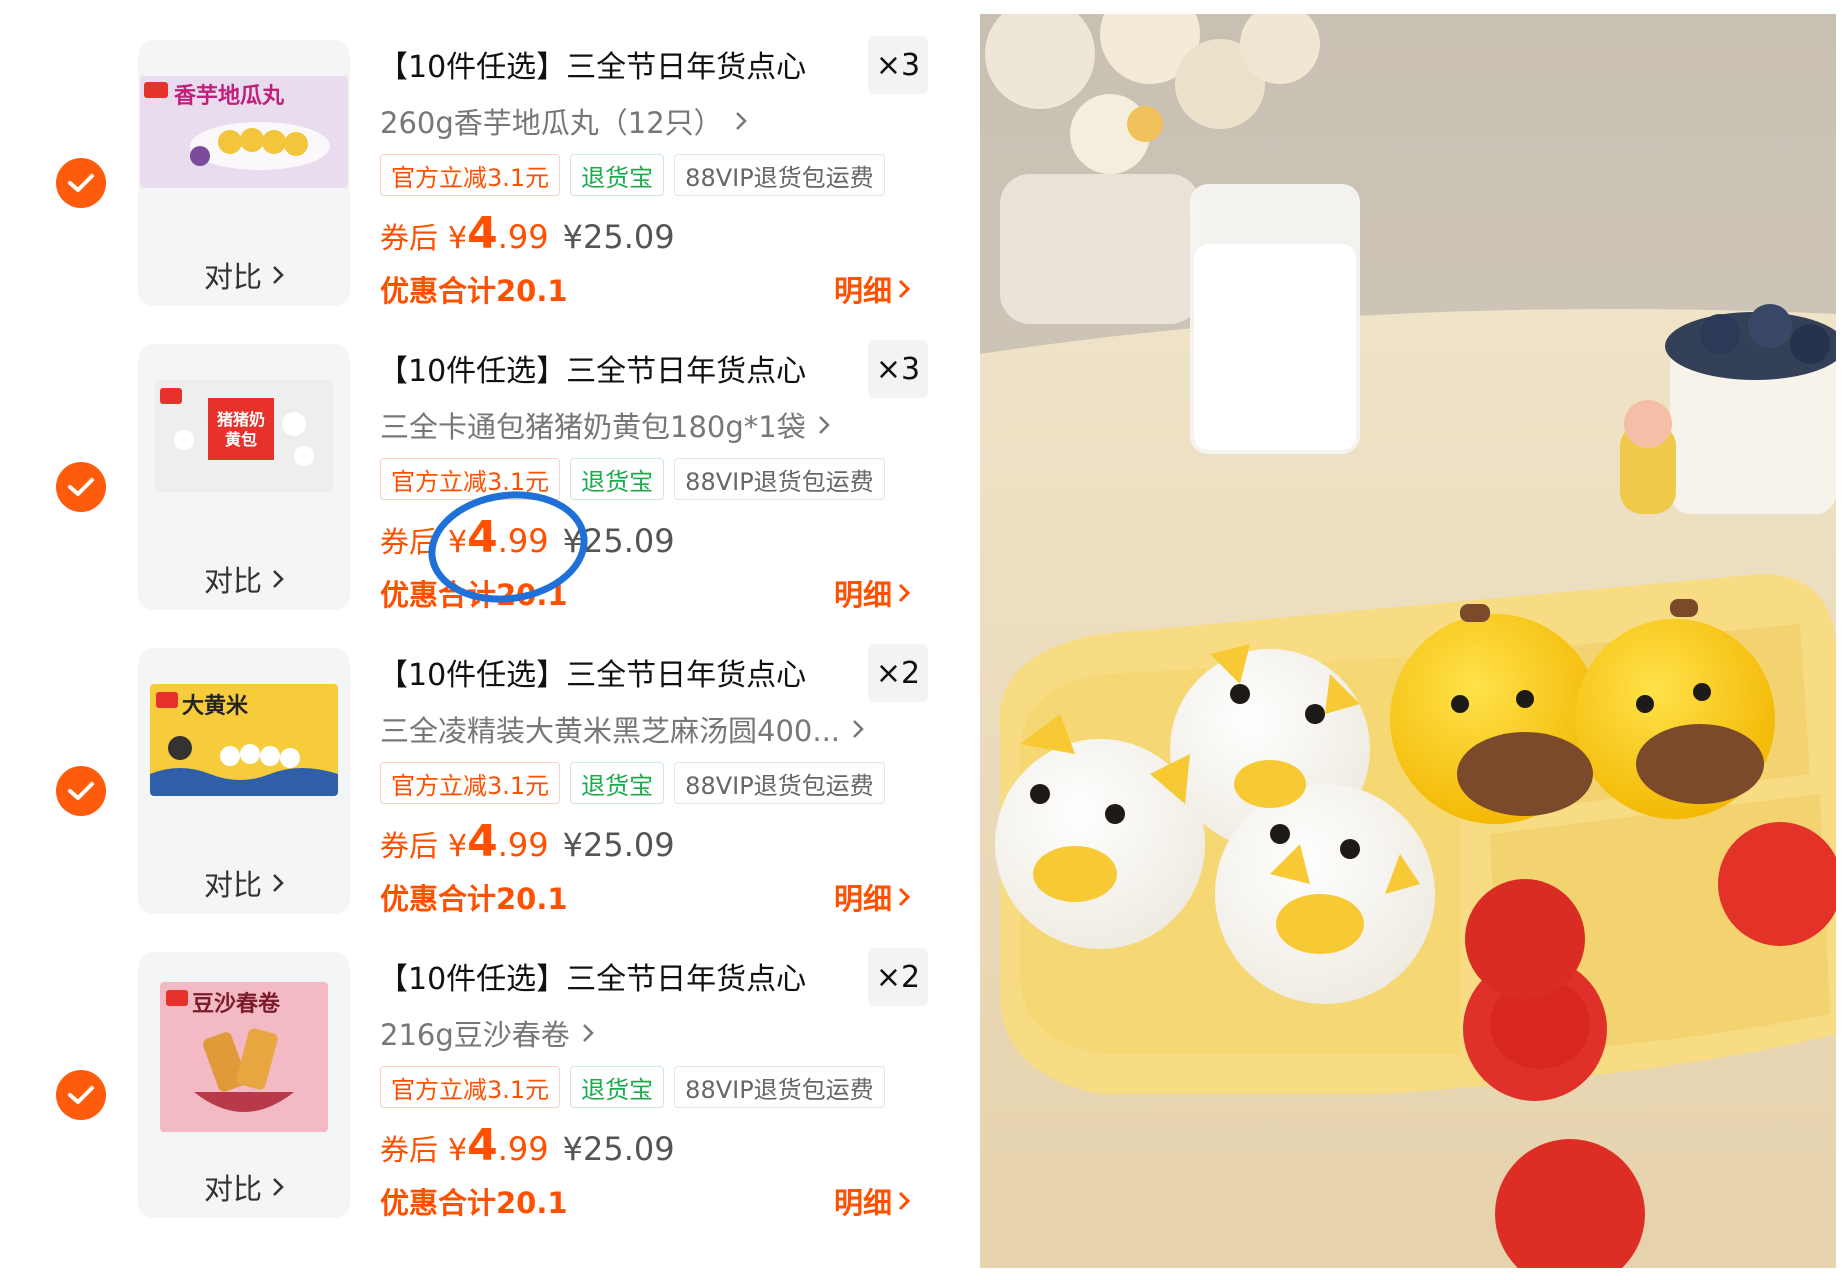  I want to click on package-label: 大黄米, so click(215, 706).